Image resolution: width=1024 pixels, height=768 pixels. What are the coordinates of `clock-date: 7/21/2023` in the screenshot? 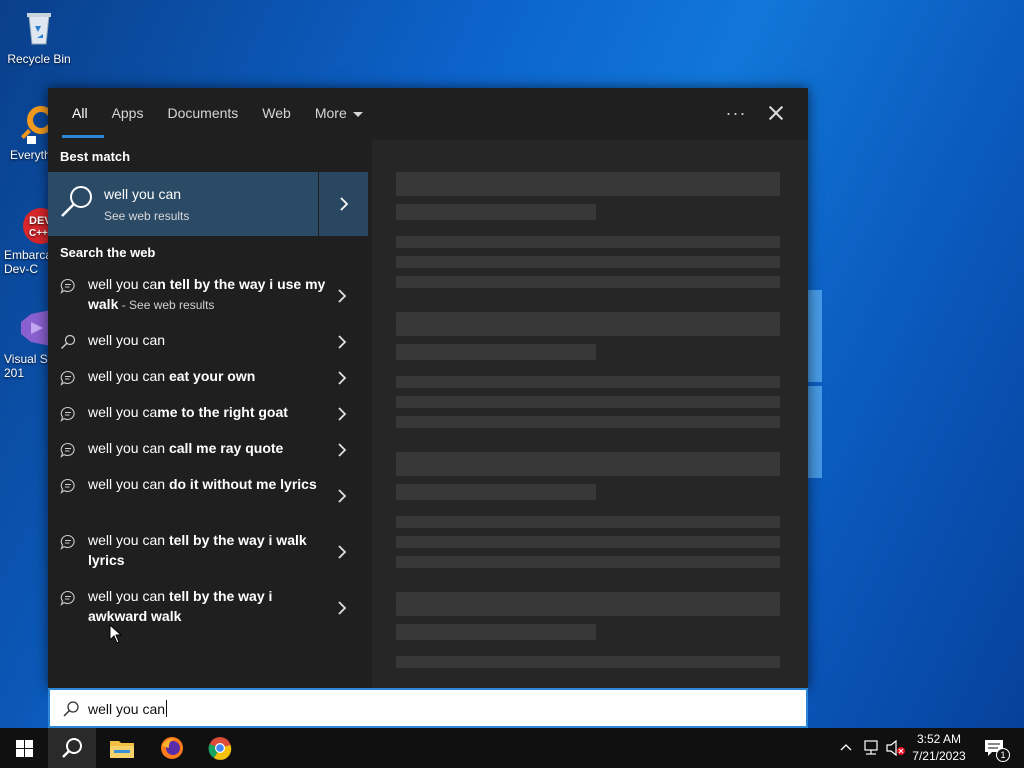 It's located at (939, 756).